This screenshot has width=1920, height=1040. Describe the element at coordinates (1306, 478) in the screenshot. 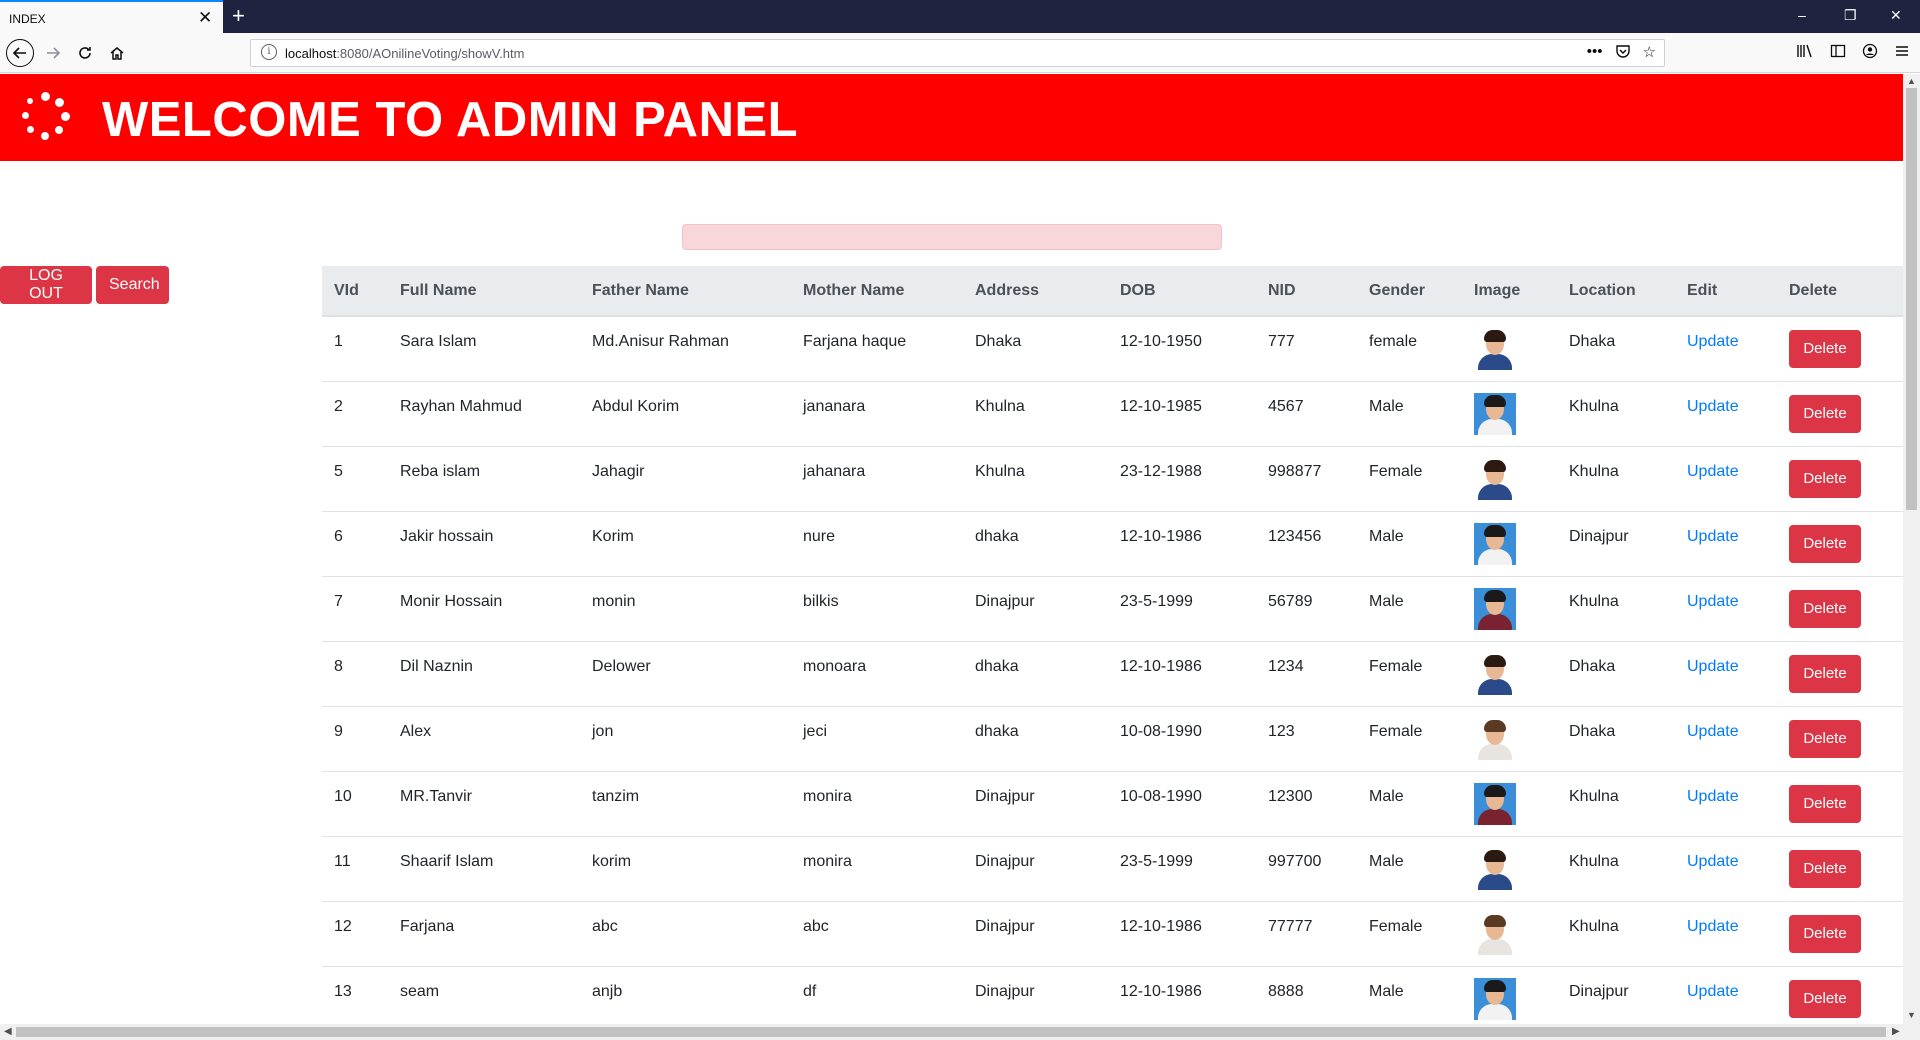

I see `cell-nid: 998877` at that location.